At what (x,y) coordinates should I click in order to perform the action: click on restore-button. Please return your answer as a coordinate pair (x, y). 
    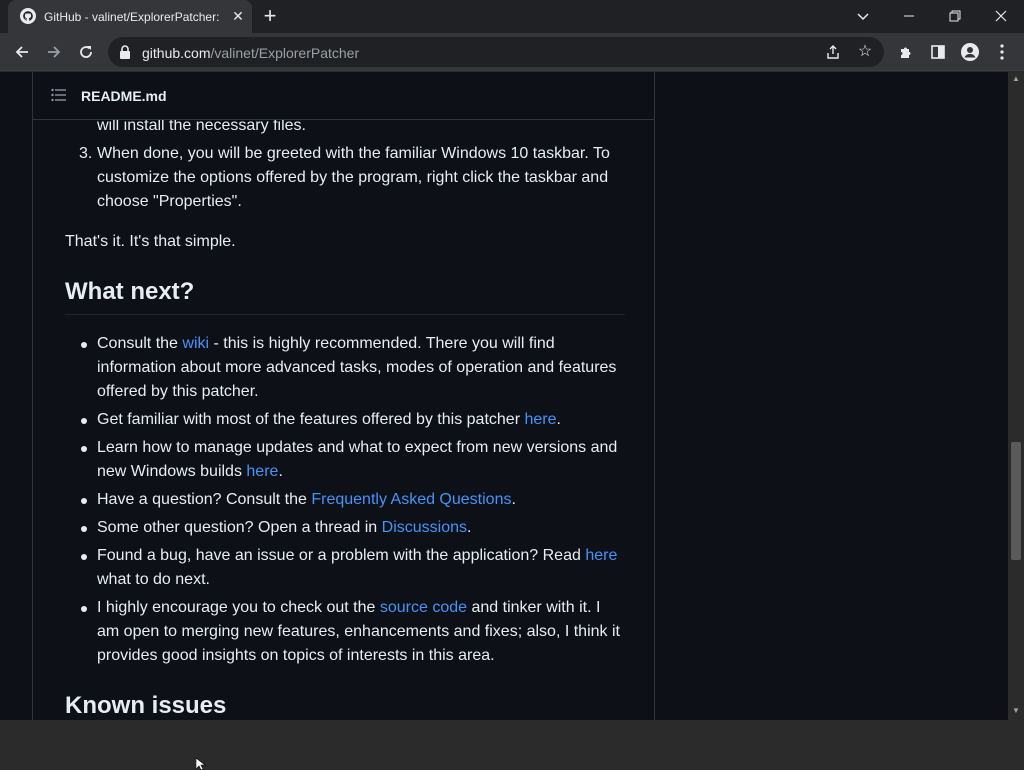
    Looking at the image, I should click on (955, 16).